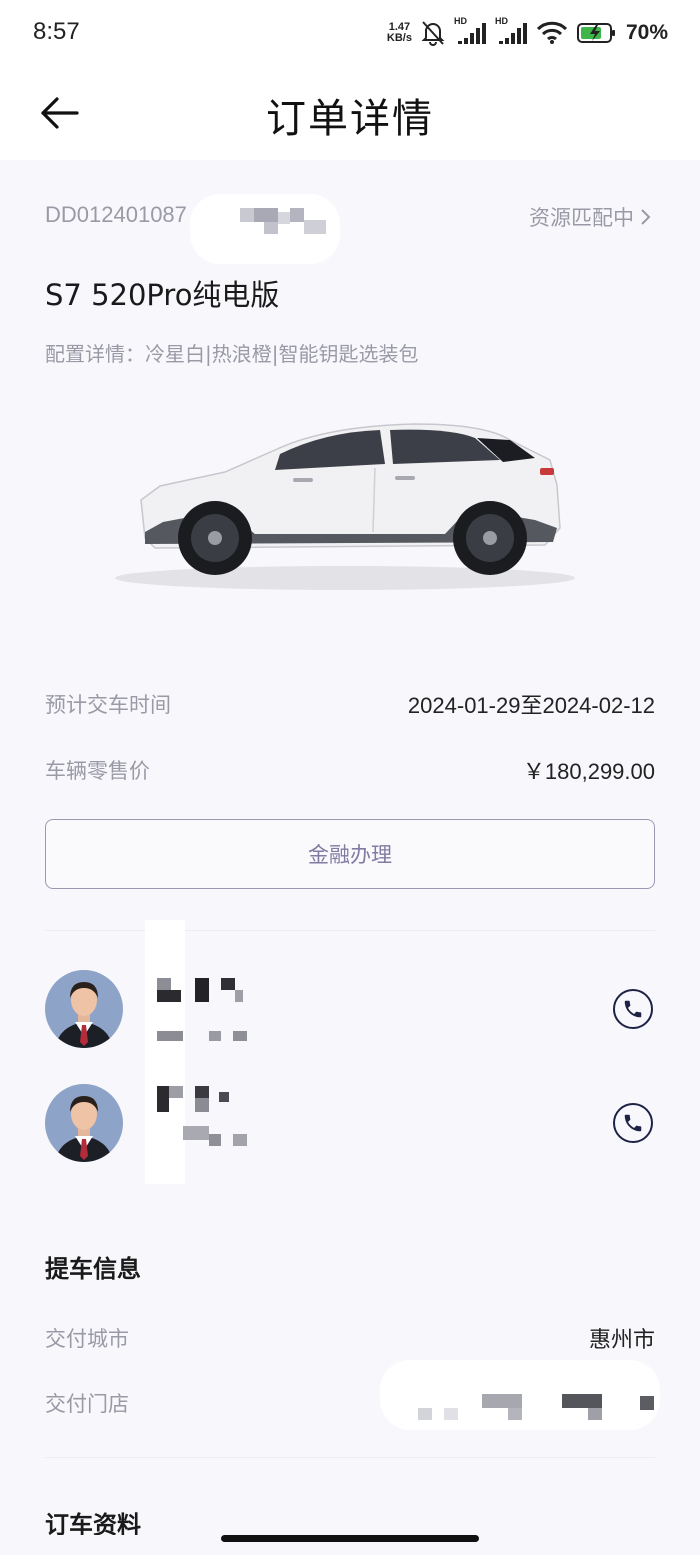  I want to click on config-label: 配置详情：, so click(95, 354).